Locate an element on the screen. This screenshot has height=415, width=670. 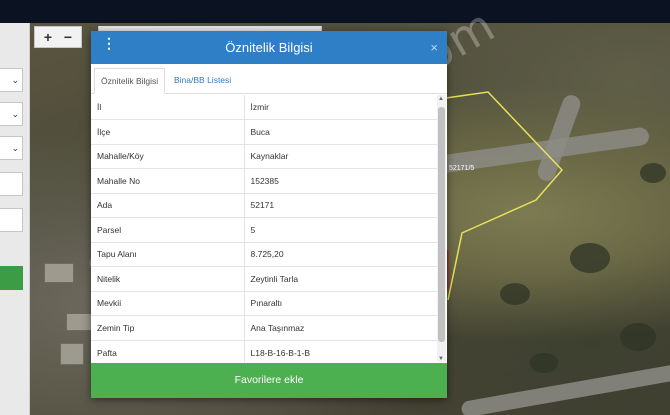
side-select-2: ⌄ is located at coordinates (11, 114).